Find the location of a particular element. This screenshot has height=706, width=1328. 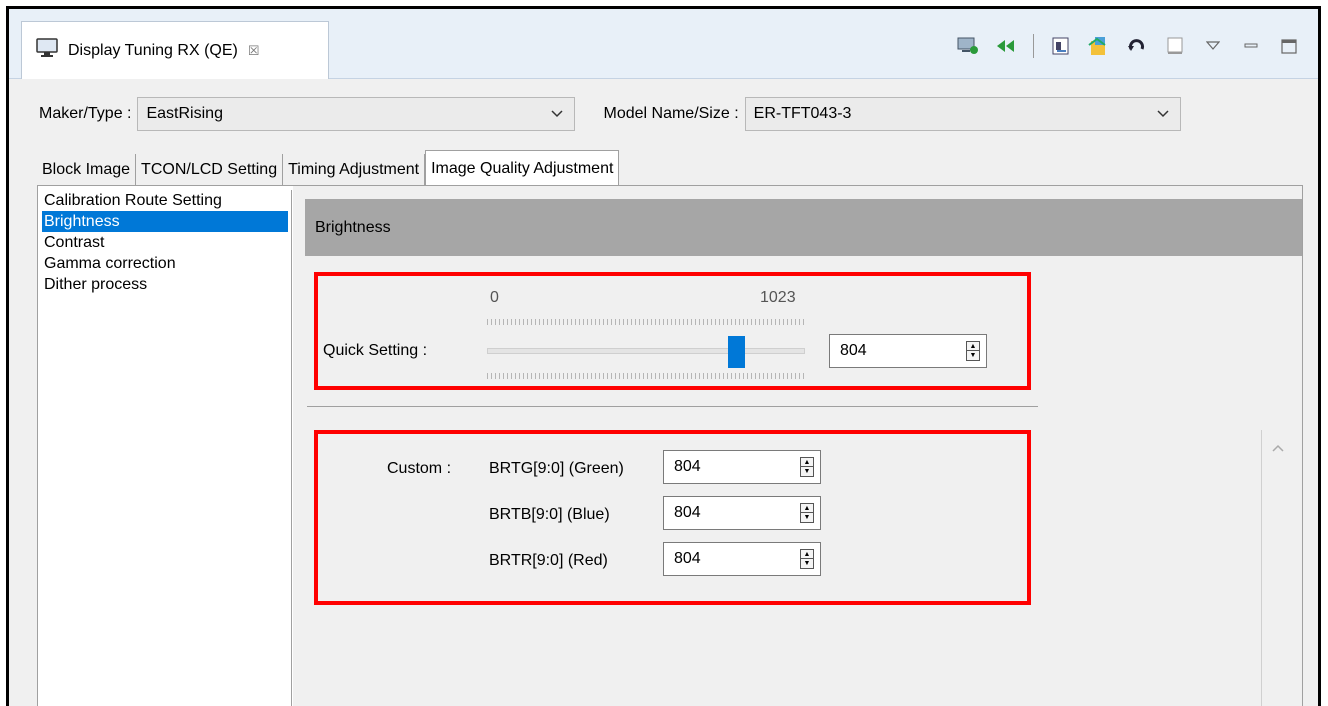

nav-item-contrast: Contrast is located at coordinates (165, 242).